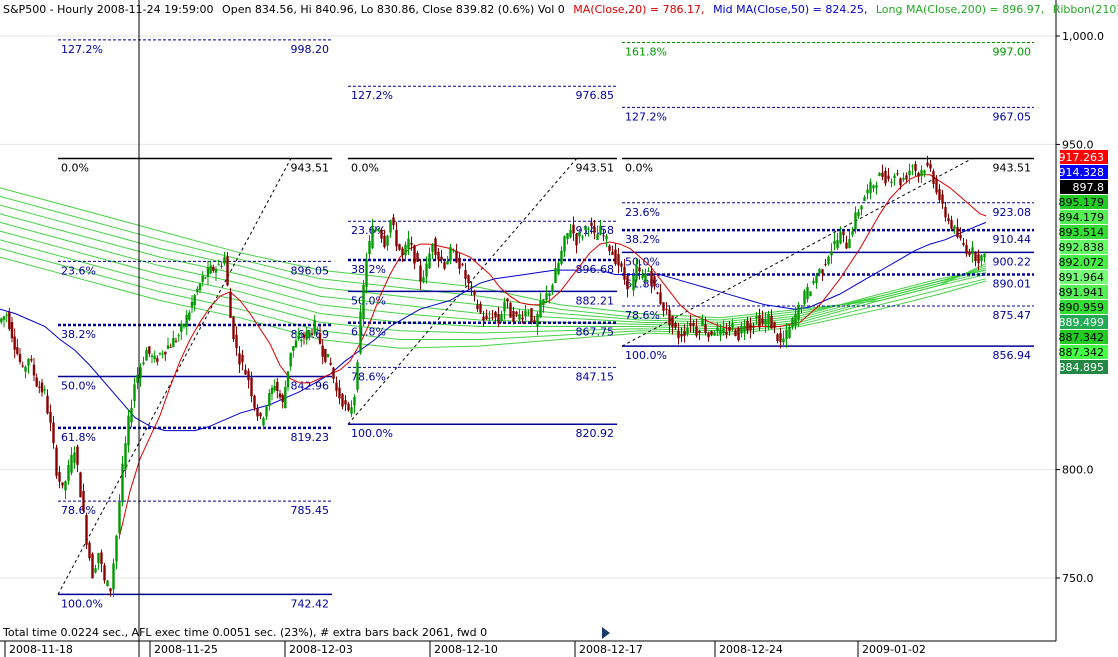 The height and width of the screenshot is (657, 1118). Describe the element at coordinates (1083, 36) in the screenshot. I see `y-tick-label: 1,000.0` at that location.